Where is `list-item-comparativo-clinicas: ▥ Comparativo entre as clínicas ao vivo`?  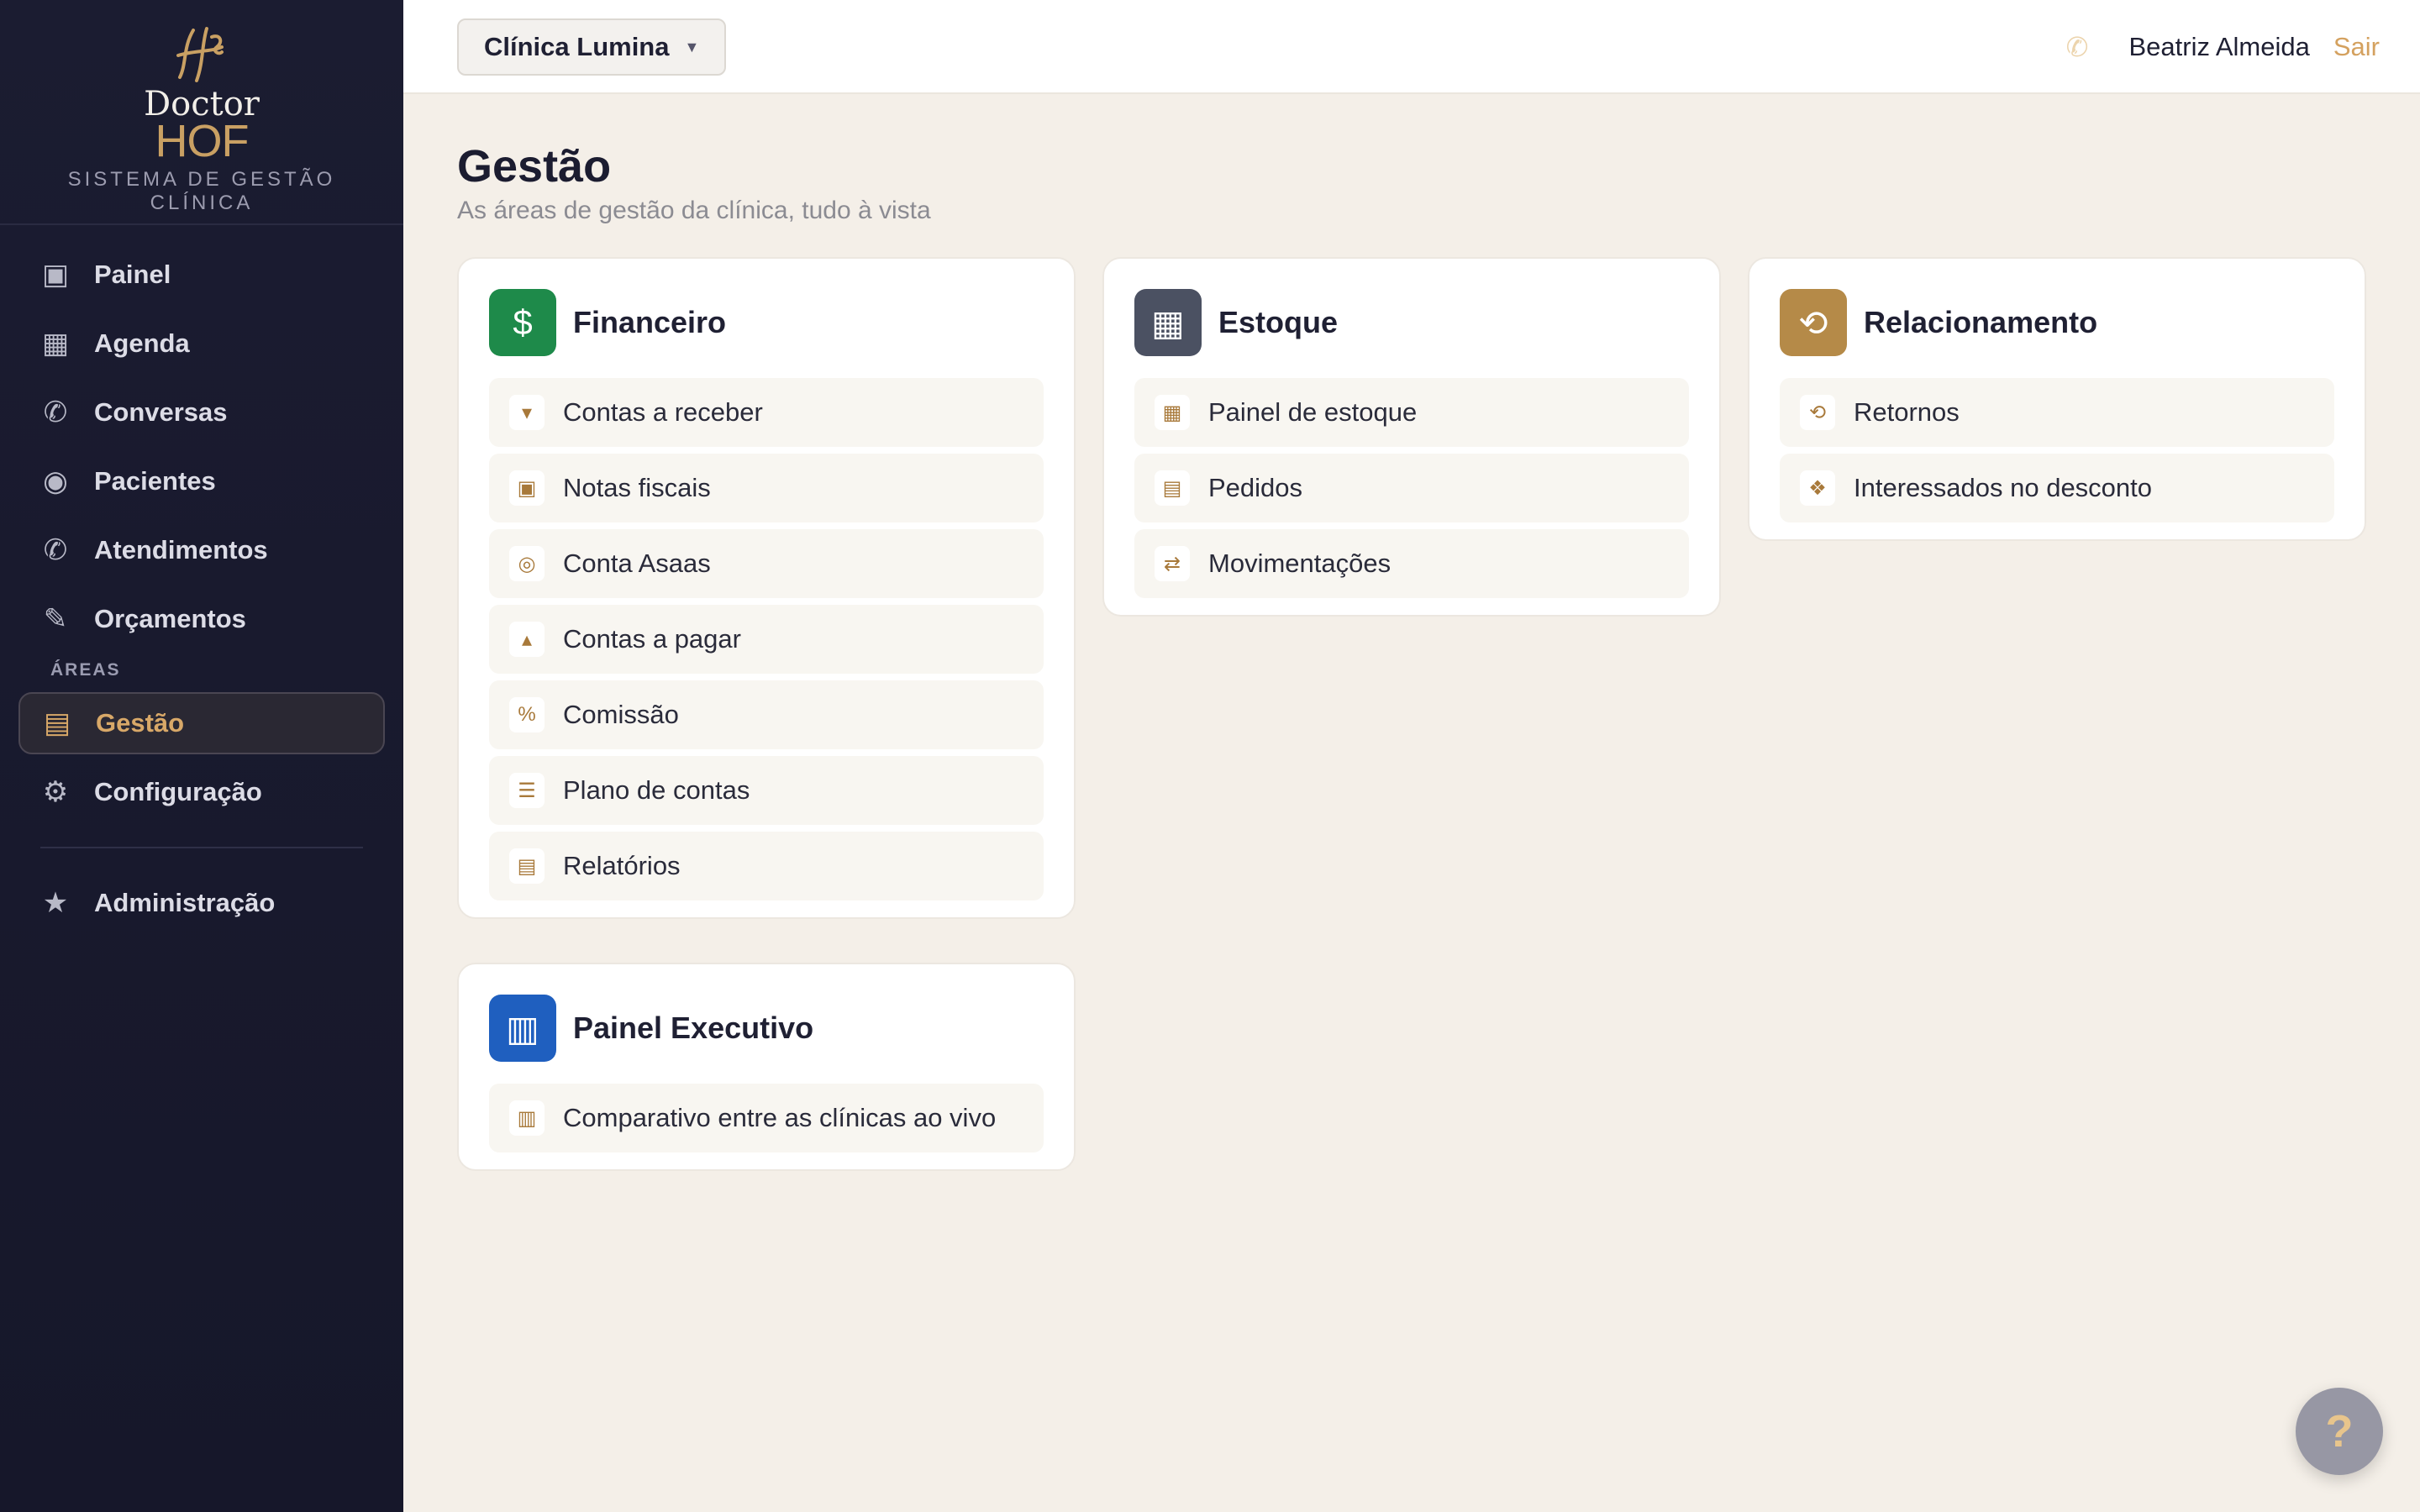 list-item-comparativo-clinicas: ▥ Comparativo entre as clínicas ao vivo is located at coordinates (766, 1118).